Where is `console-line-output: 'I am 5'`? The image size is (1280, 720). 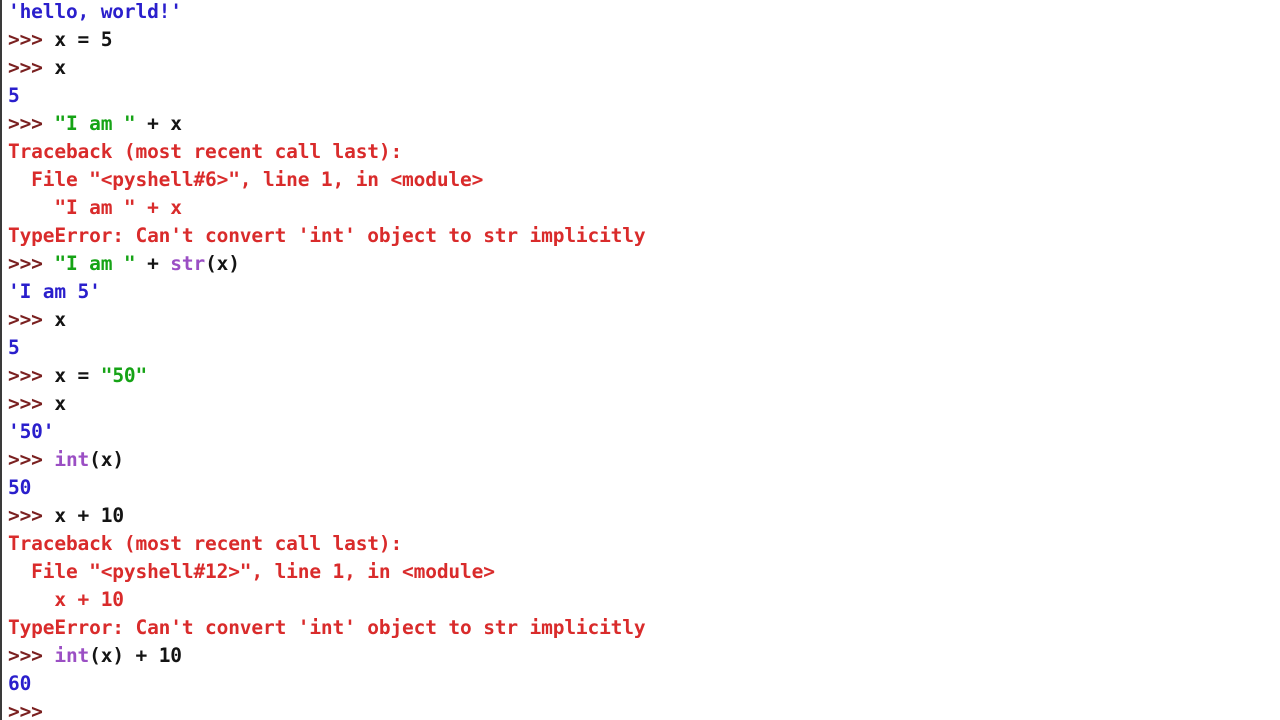 console-line-output: 'I am 5' is located at coordinates (644, 292).